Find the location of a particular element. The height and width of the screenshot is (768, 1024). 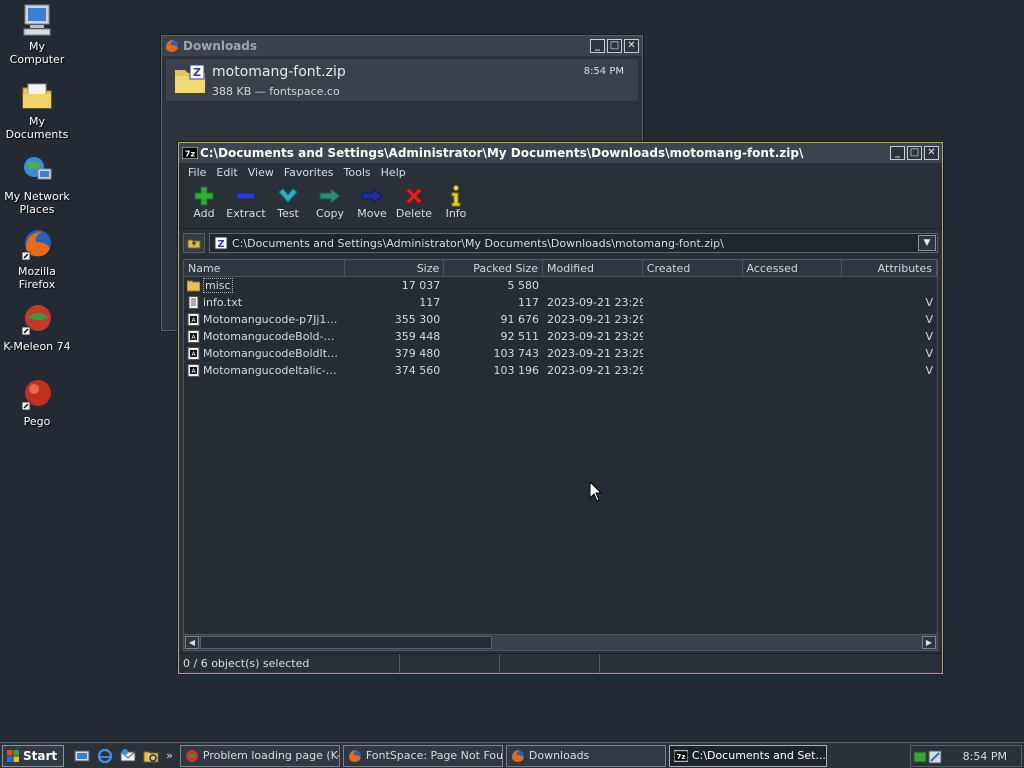

desktop-icon-my-computer: My Computer is located at coordinates (37, 34).